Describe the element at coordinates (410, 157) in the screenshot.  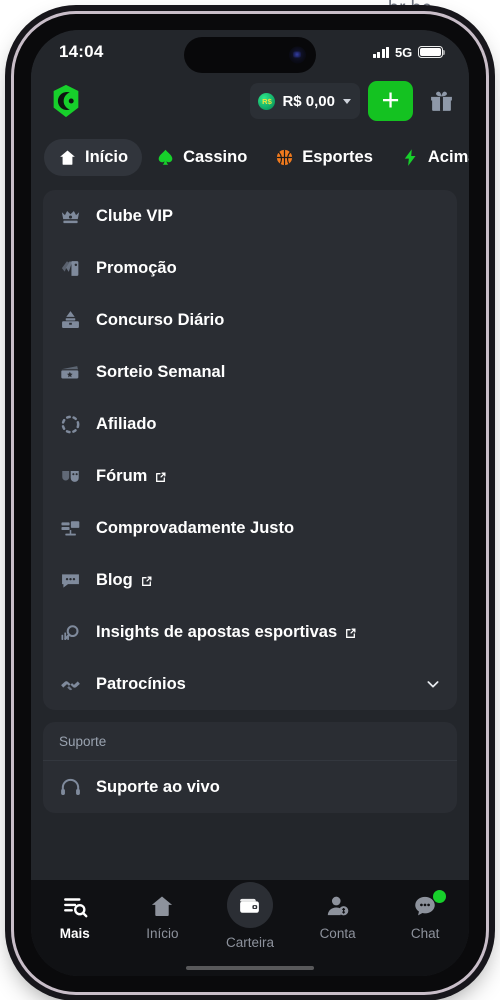
I see `lightning-icon` at that location.